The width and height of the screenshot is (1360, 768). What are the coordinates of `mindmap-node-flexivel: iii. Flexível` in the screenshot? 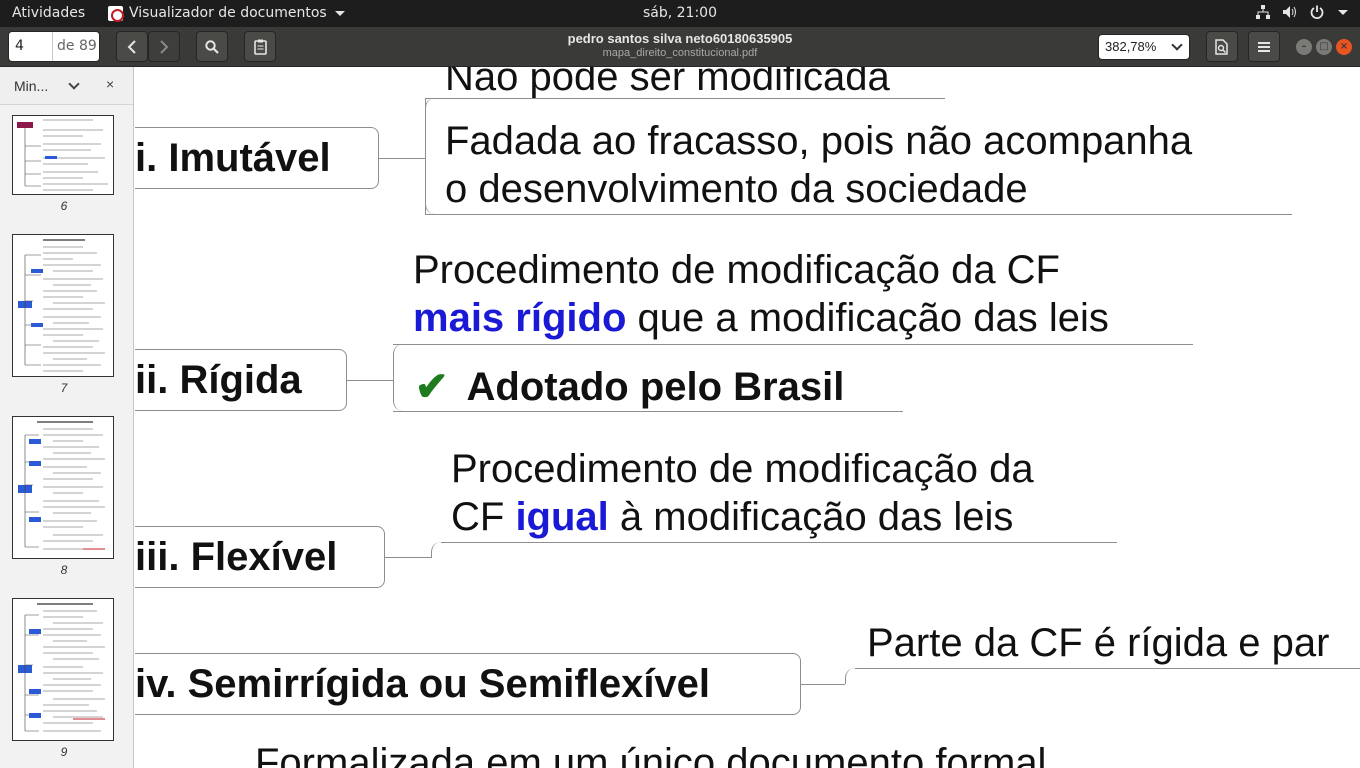 It's located at (260, 557).